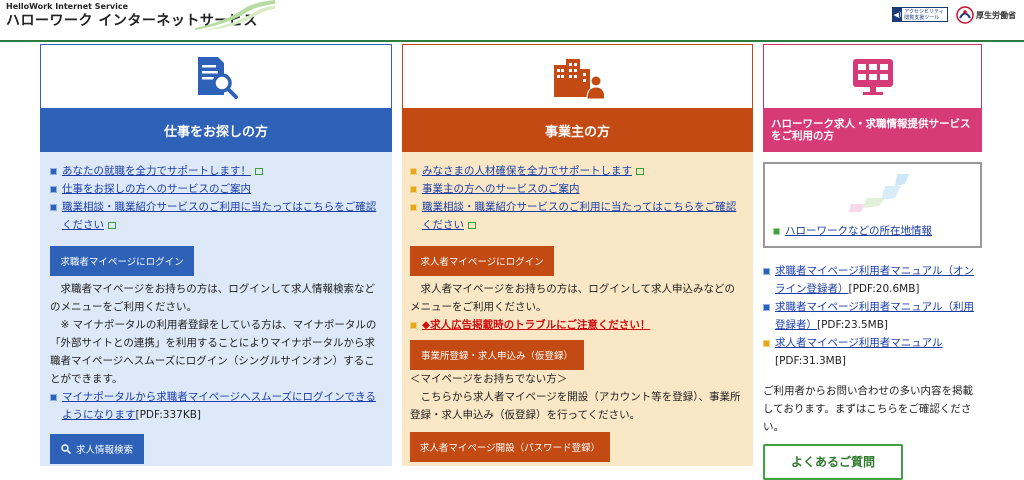 The width and height of the screenshot is (1024, 480). Describe the element at coordinates (156, 171) in the screenshot. I see `support-link: あなたの就職を全力でサポートします！` at that location.